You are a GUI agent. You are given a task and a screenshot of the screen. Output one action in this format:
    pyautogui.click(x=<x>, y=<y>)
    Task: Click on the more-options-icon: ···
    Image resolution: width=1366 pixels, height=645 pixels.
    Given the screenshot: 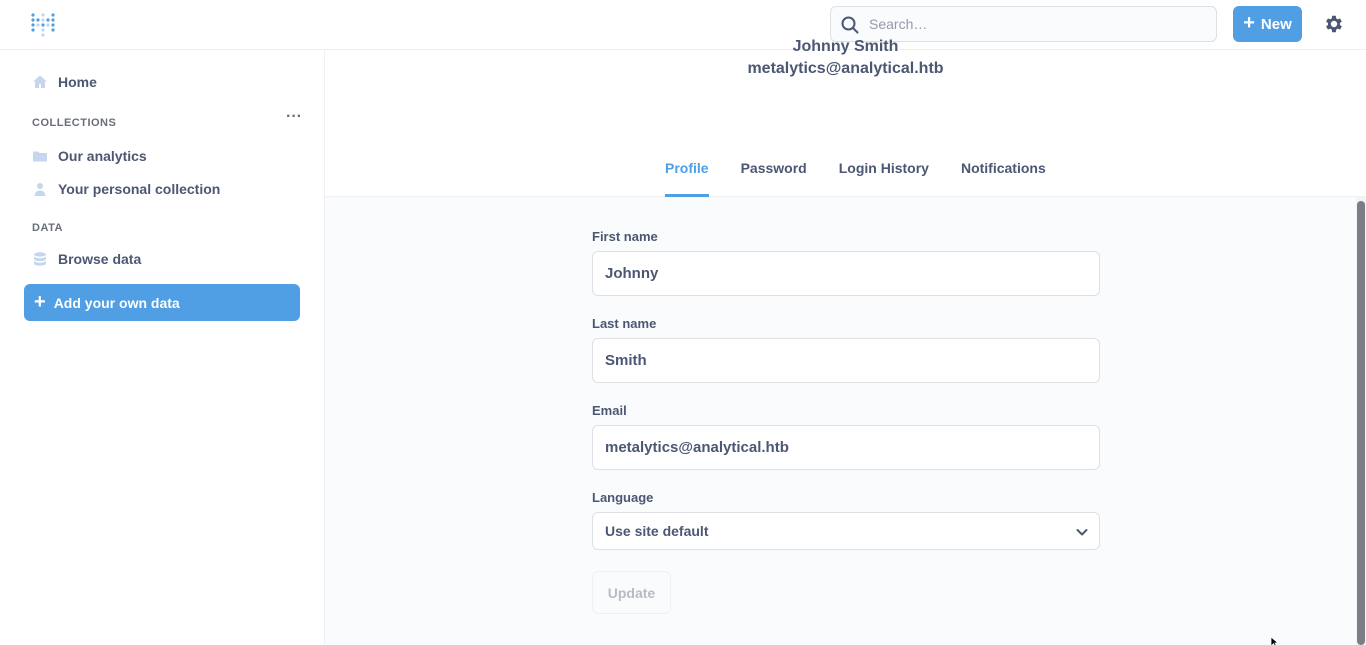 What is the action you would take?
    pyautogui.click(x=294, y=119)
    